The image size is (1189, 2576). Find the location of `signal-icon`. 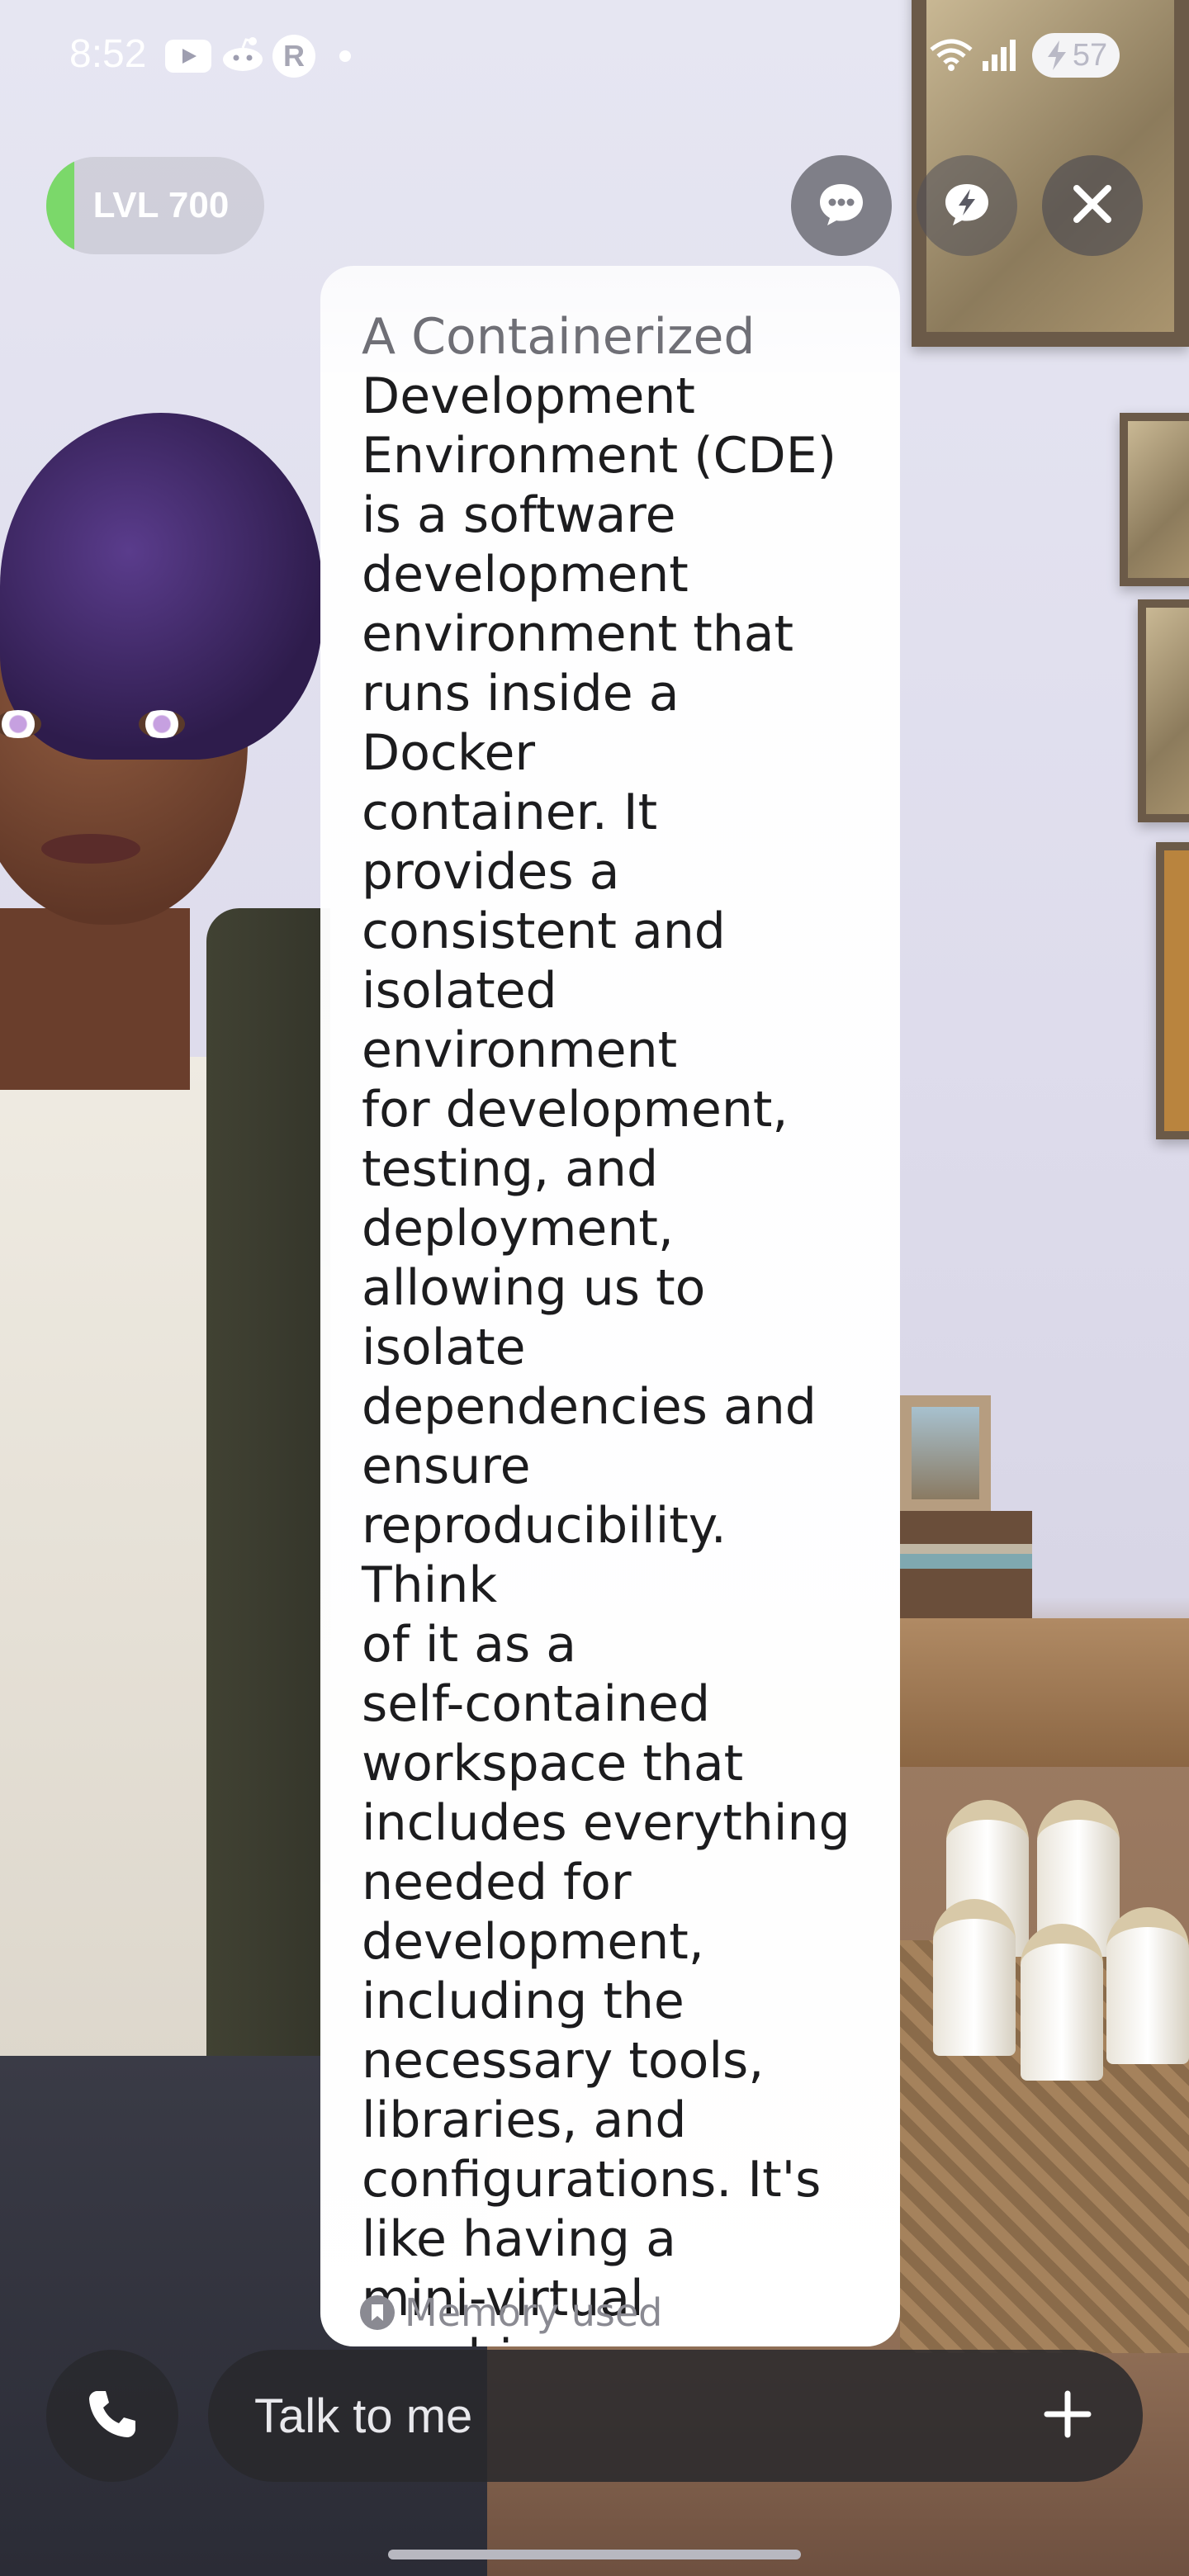

signal-icon is located at coordinates (999, 54).